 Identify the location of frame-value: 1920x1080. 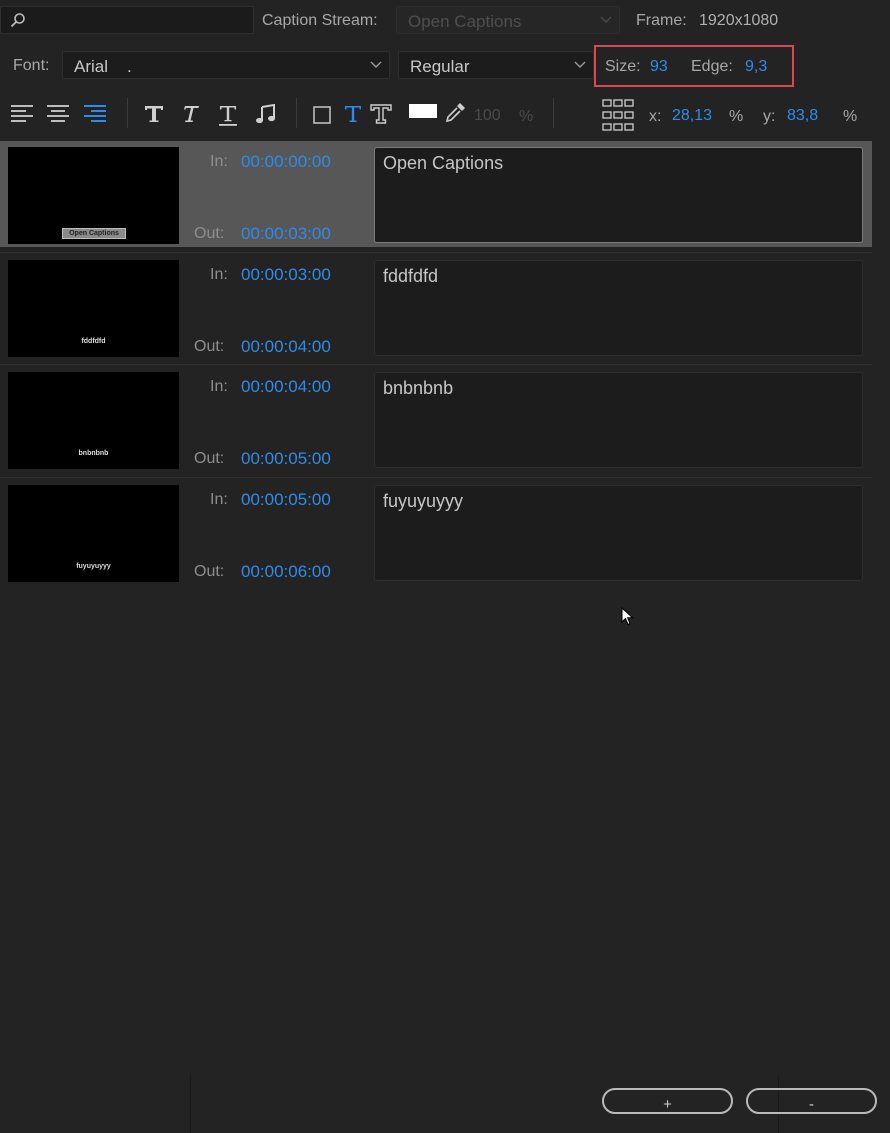
(739, 20).